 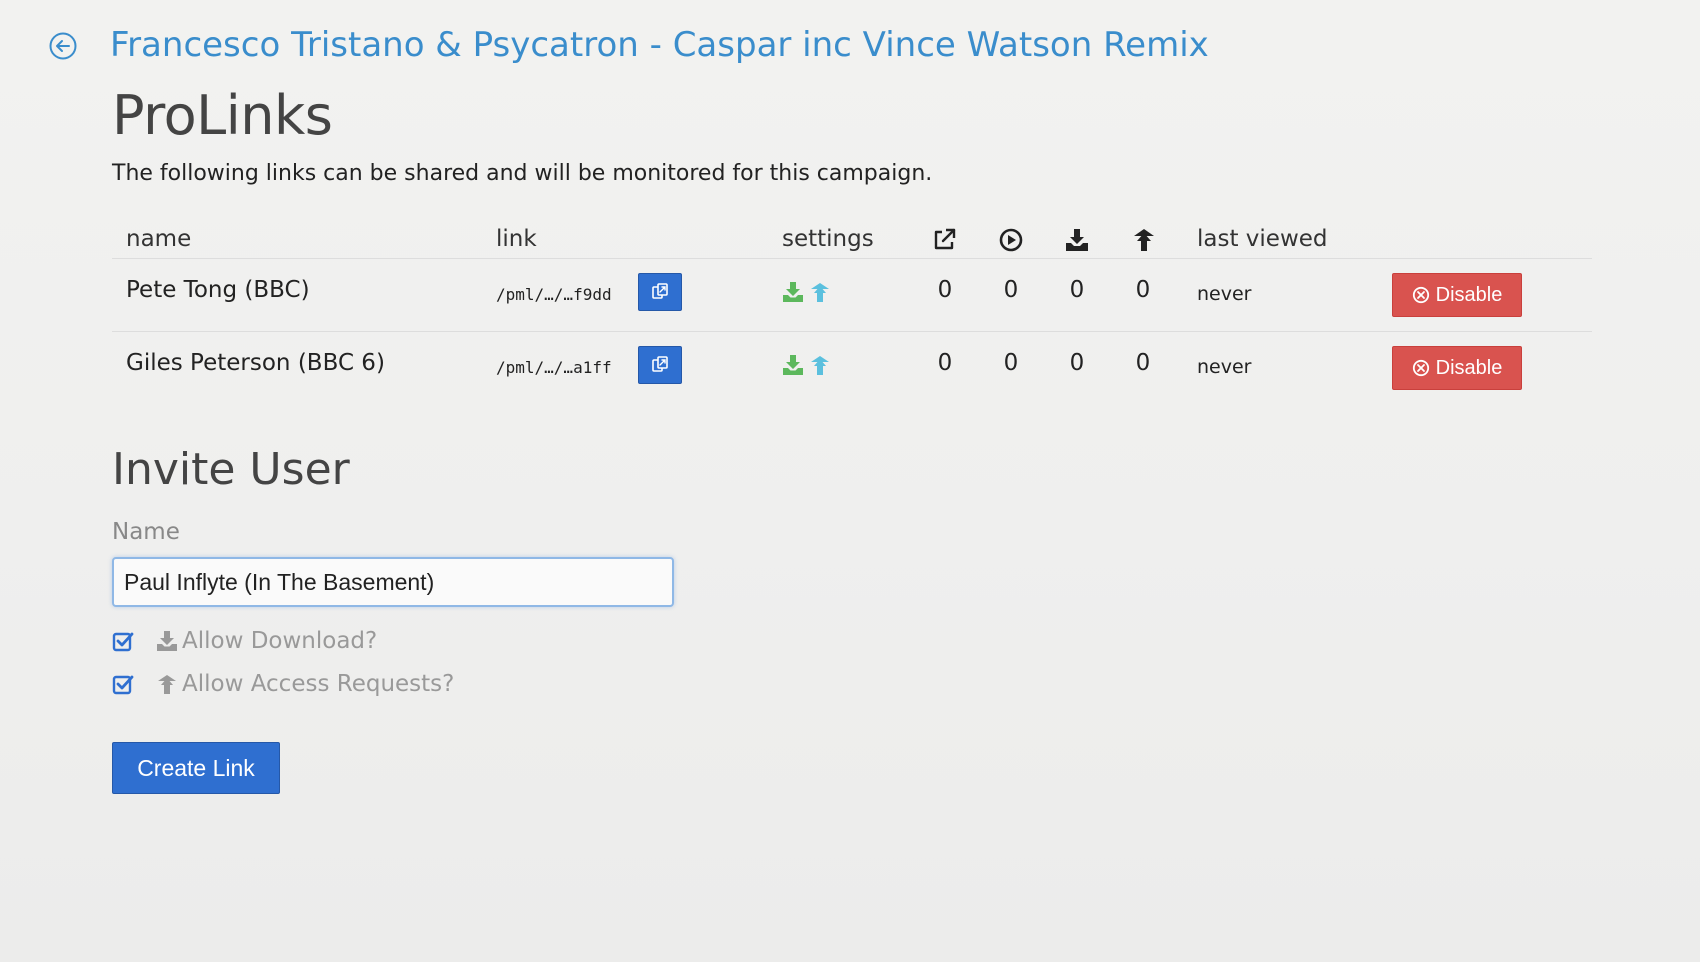 I want to click on column-header-link: link, so click(x=516, y=239).